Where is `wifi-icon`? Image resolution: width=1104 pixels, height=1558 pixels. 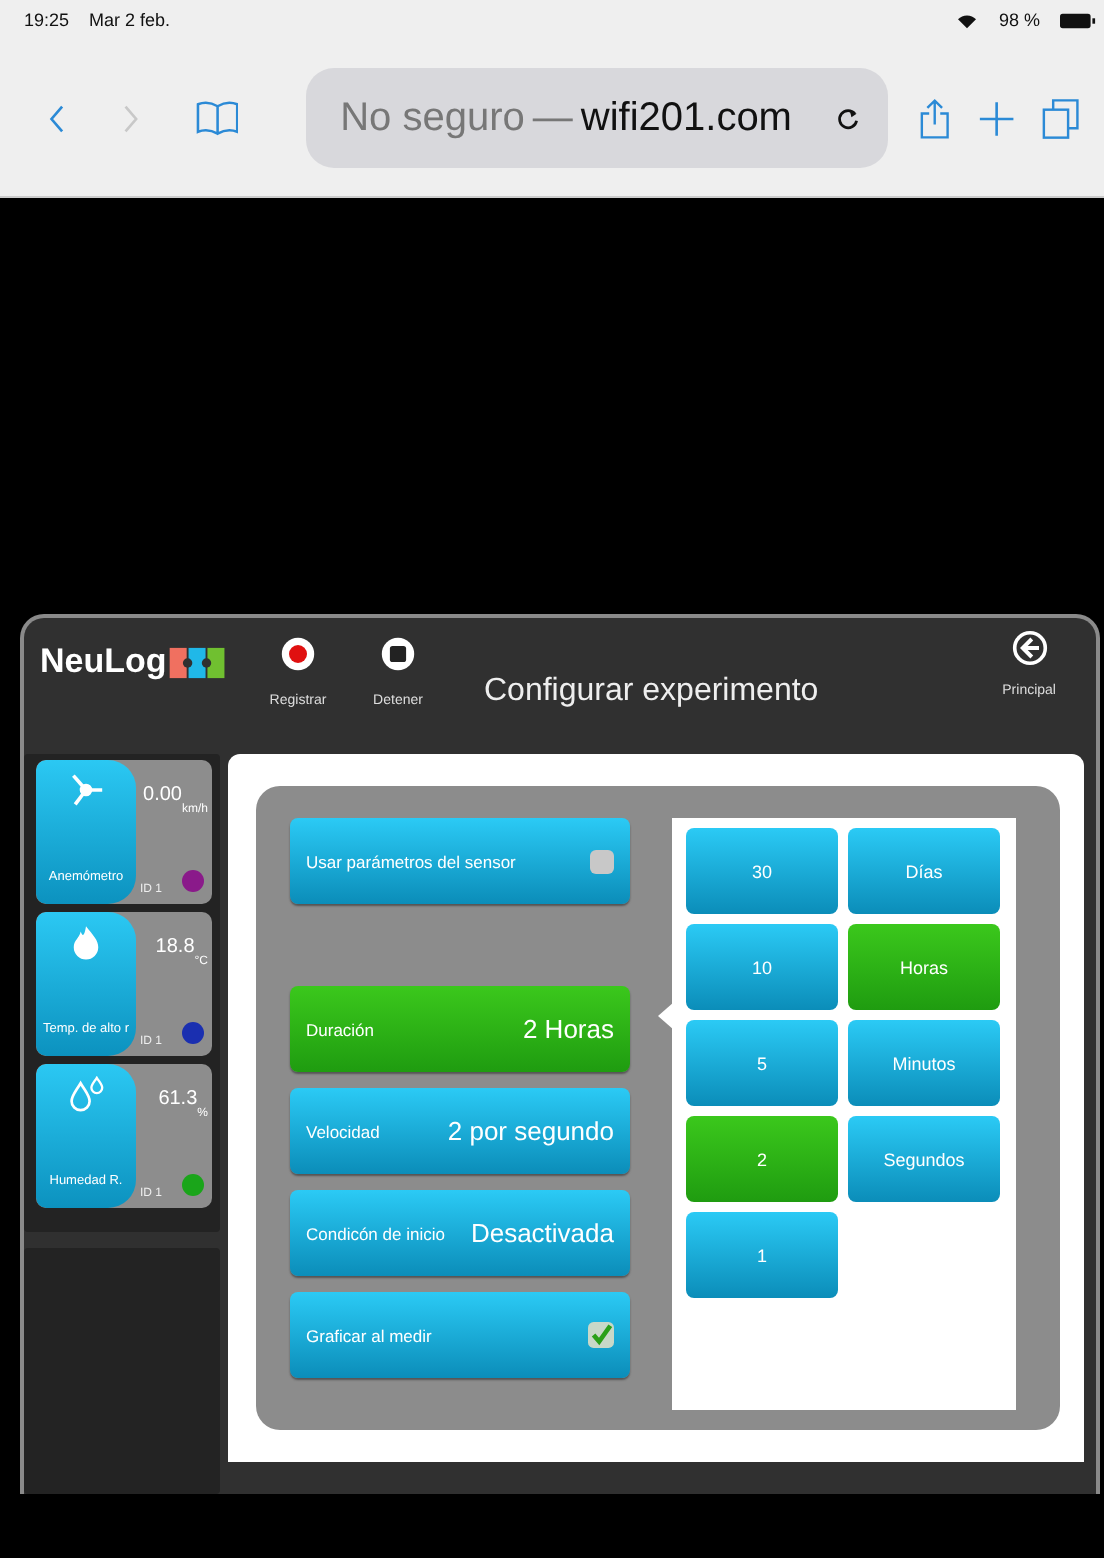
wifi-icon is located at coordinates (967, 20).